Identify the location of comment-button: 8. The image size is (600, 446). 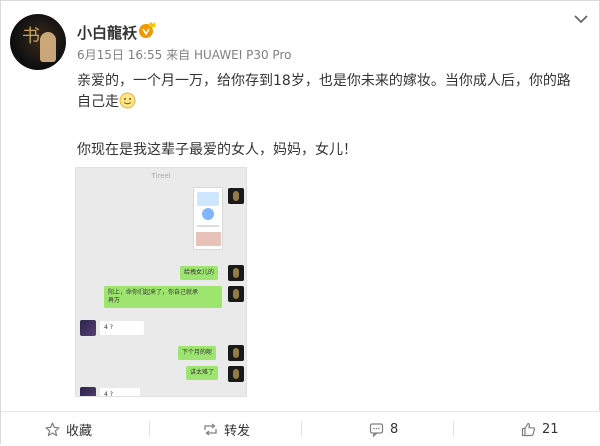
(383, 429).